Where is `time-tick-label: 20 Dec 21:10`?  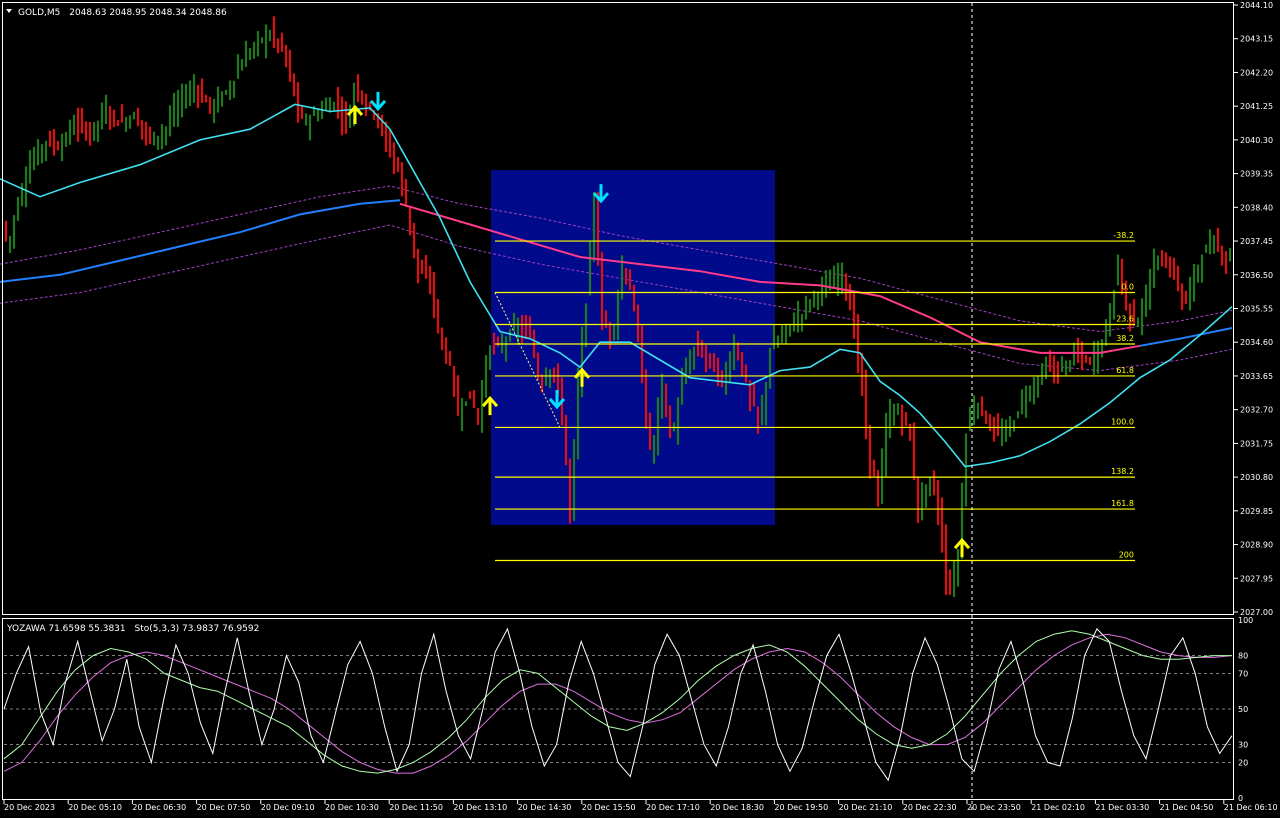
time-tick-label: 20 Dec 21:10 is located at coordinates (866, 807).